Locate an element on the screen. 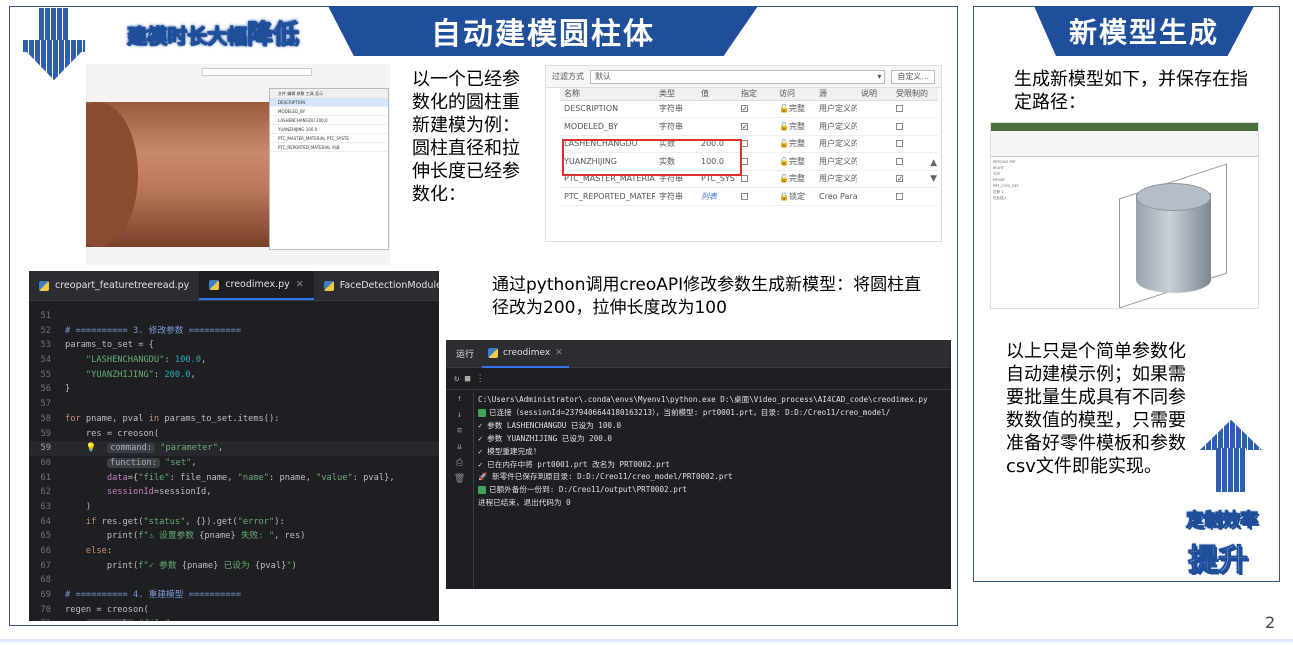 This screenshot has height=645, width=1293. code-line: 54 "LASHENCHANGDU": 100.0, is located at coordinates (234, 360).